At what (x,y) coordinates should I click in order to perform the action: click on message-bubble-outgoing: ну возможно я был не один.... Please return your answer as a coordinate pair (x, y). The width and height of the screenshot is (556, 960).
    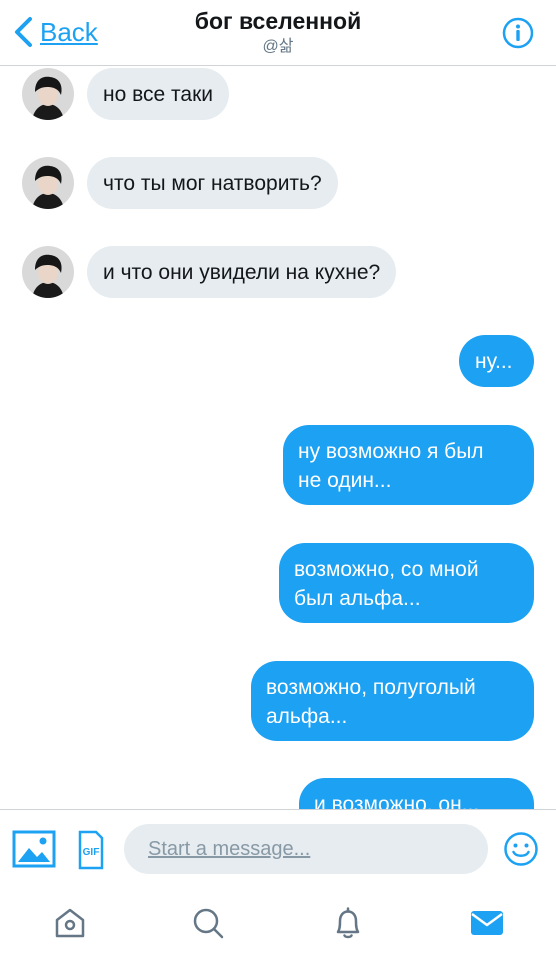
    Looking at the image, I should click on (408, 465).